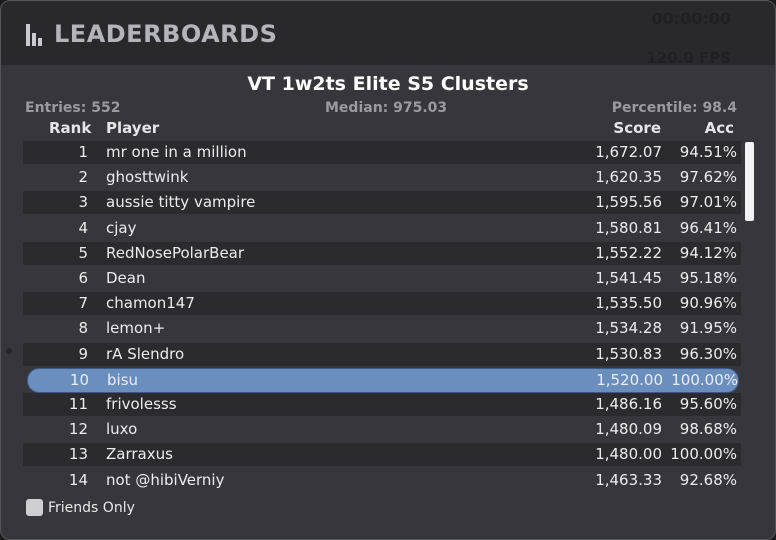  I want to click on player-name-cell: luxo, so click(122, 429).